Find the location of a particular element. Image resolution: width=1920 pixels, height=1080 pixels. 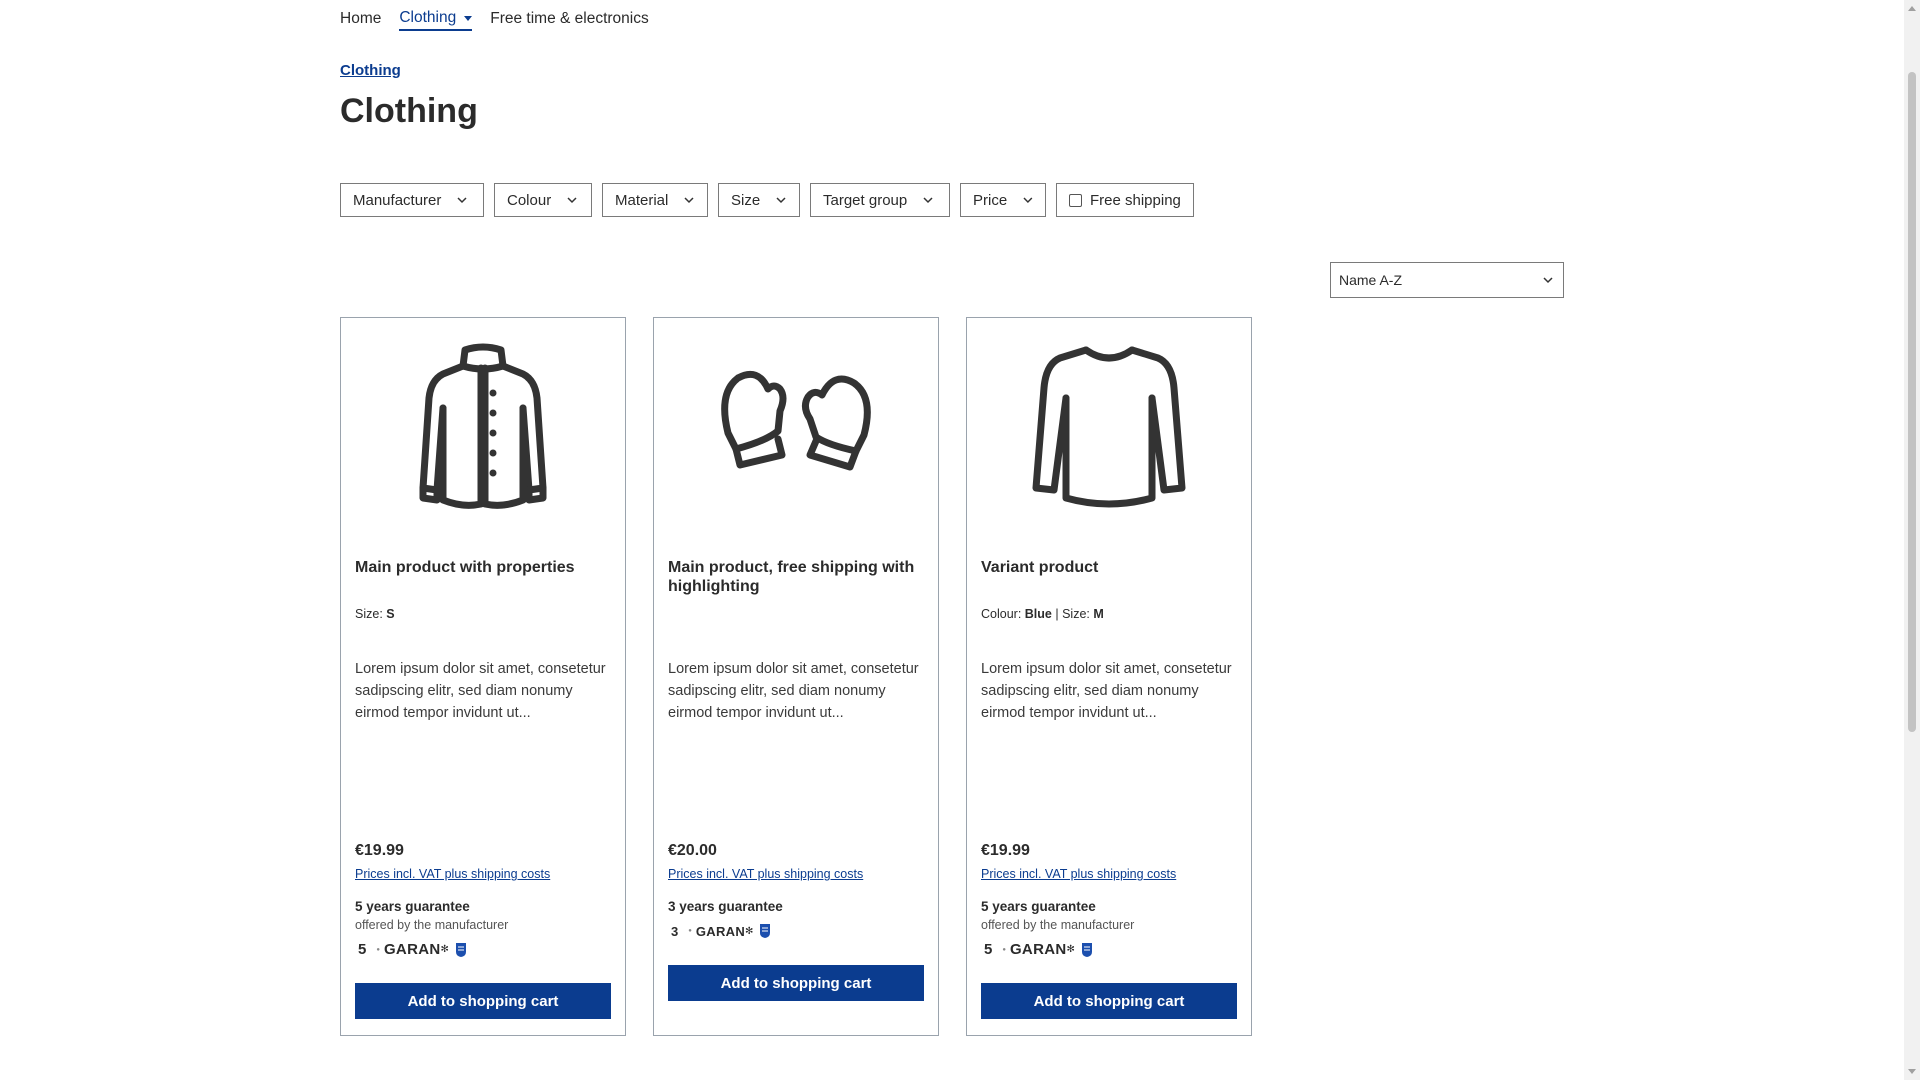

product-properties: Colour: Blue | Size: M is located at coordinates (1042, 614).